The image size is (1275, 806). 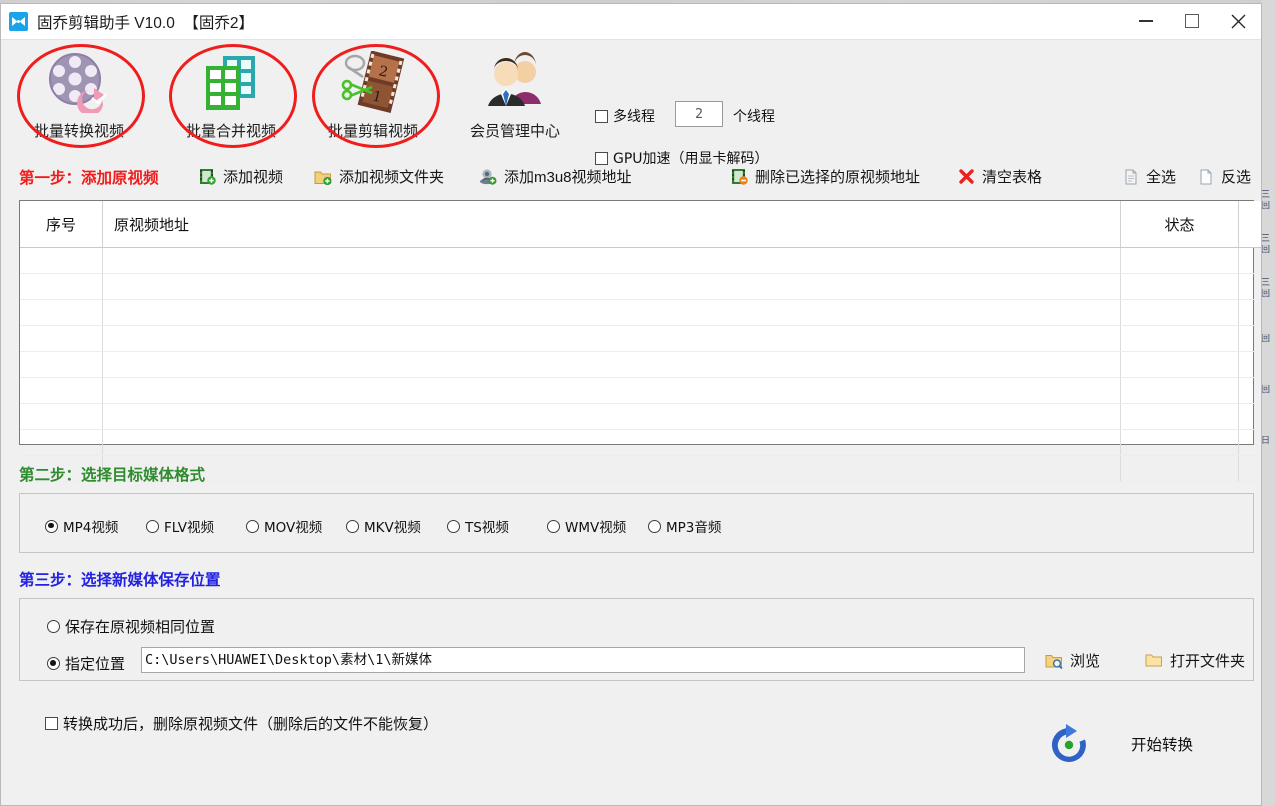 What do you see at coordinates (583, 660) in the screenshot?
I see `save-path-input: C:\Users\HUAWEI\Desktop\素材\1\新媒体` at bounding box center [583, 660].